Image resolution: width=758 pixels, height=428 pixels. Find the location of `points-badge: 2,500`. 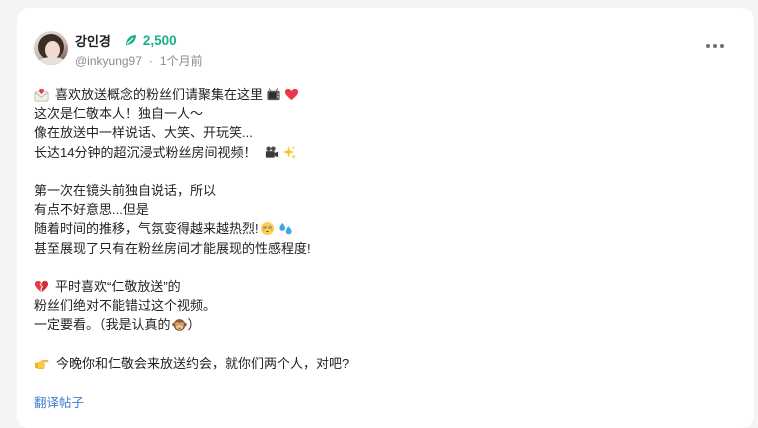

points-badge: 2,500 is located at coordinates (150, 40).